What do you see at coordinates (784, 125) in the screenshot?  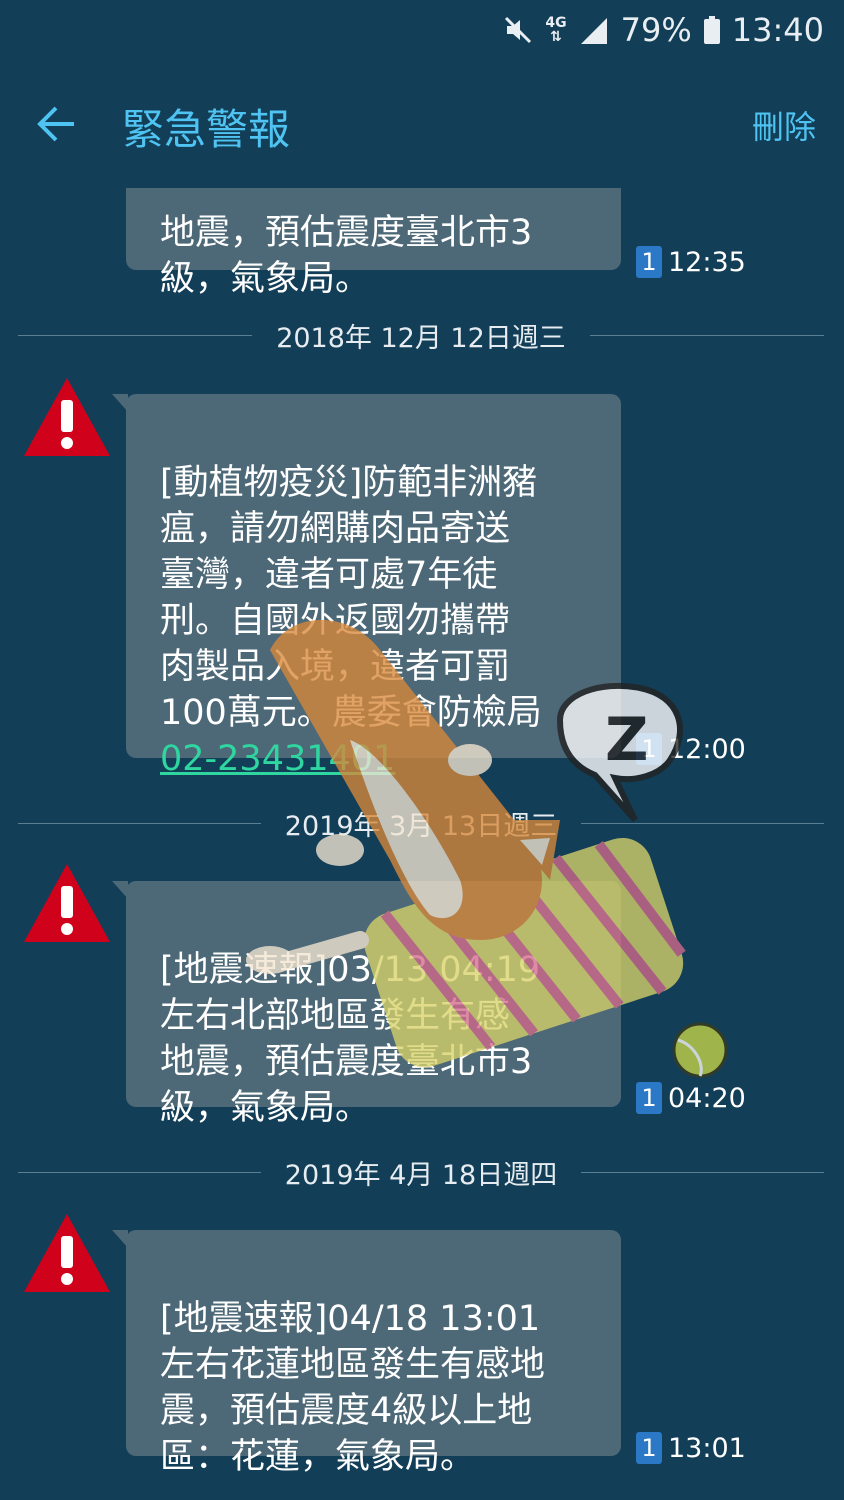 I see `delete-button: 刪除` at bounding box center [784, 125].